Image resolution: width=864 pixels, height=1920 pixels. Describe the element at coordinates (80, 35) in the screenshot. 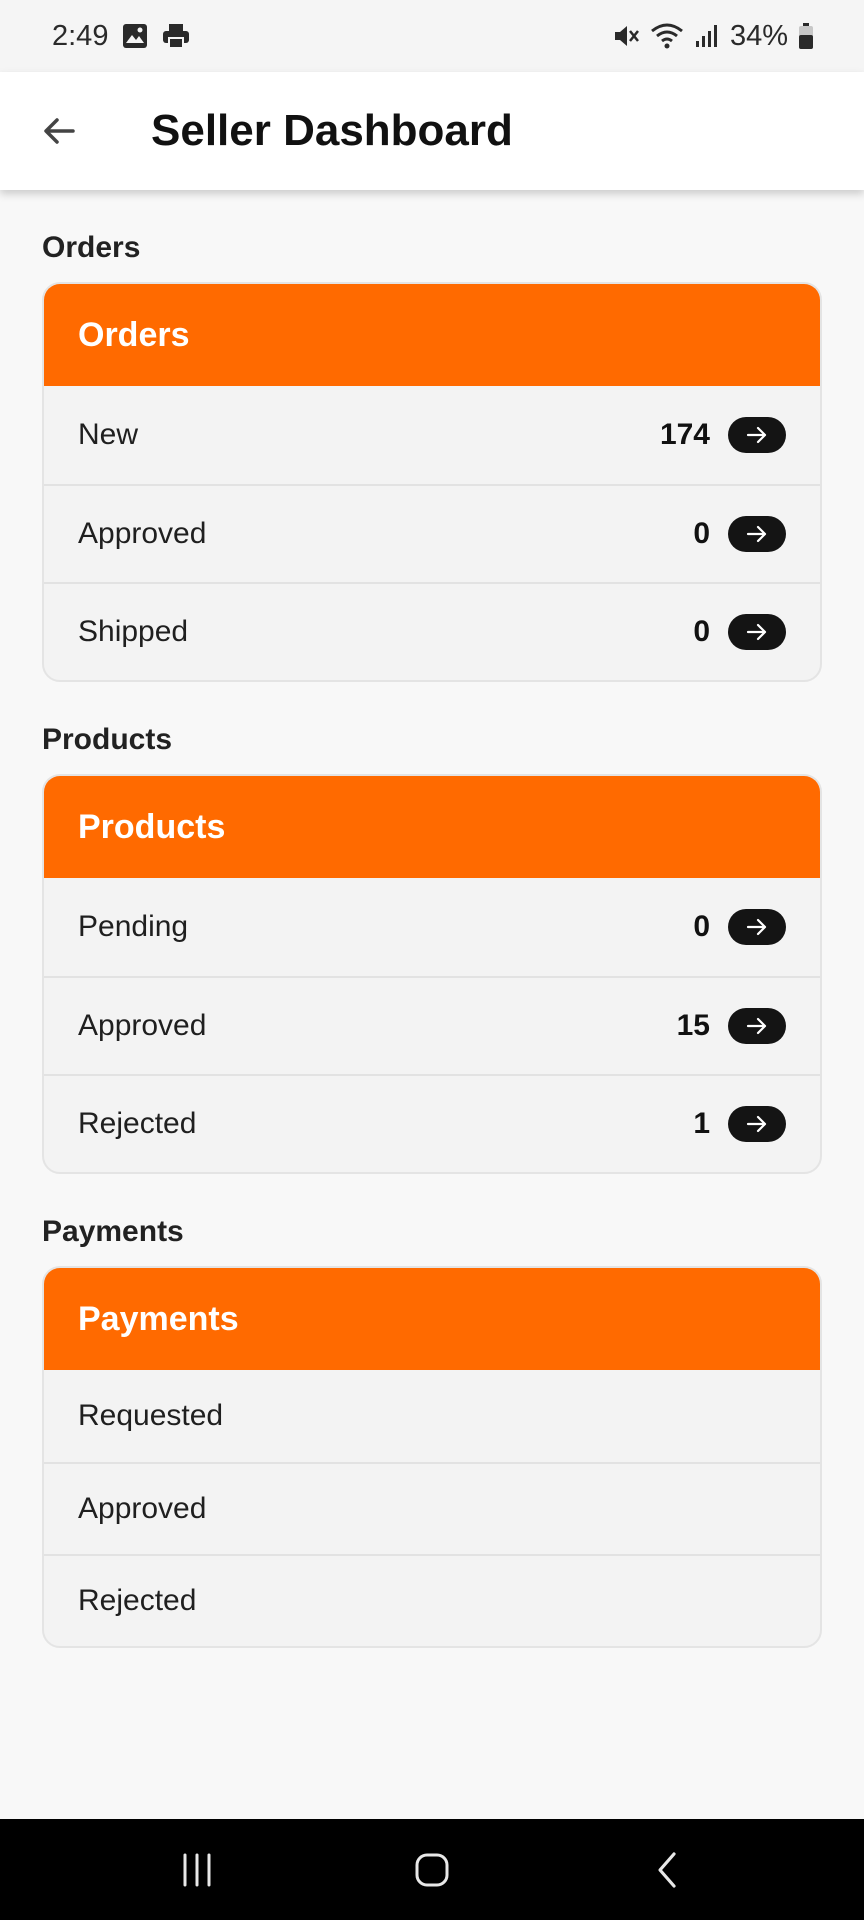

I see `status-time: 2:49` at that location.